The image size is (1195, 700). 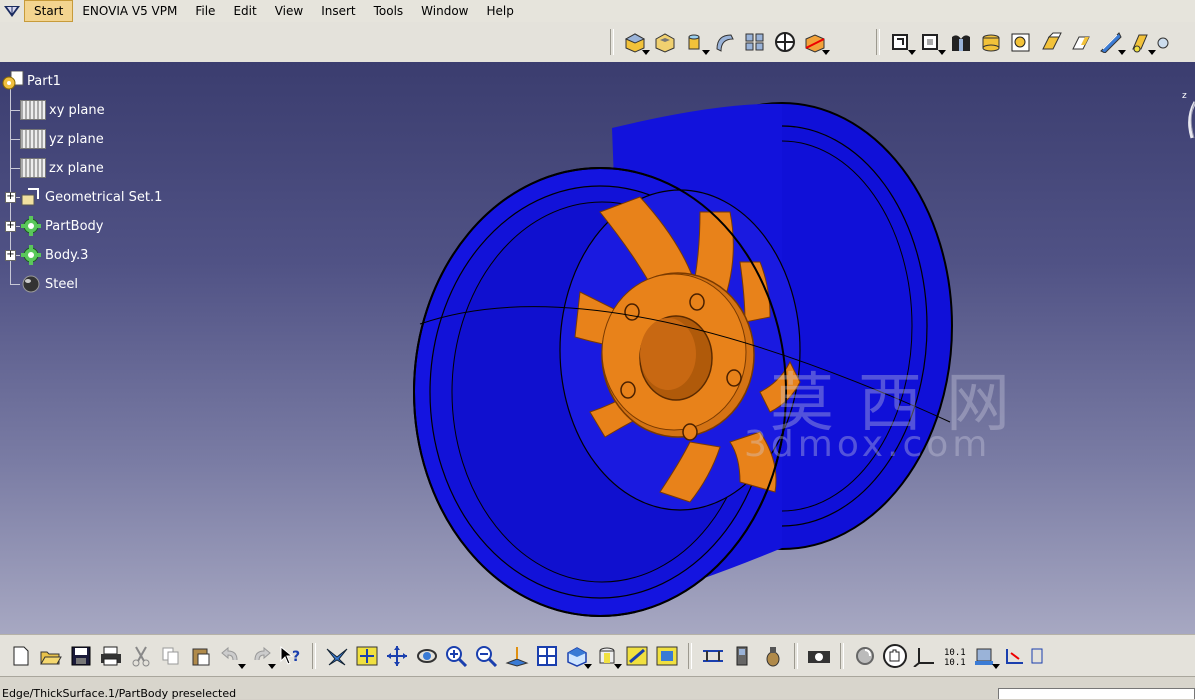 I want to click on measure-icon, so click(x=1111, y=42).